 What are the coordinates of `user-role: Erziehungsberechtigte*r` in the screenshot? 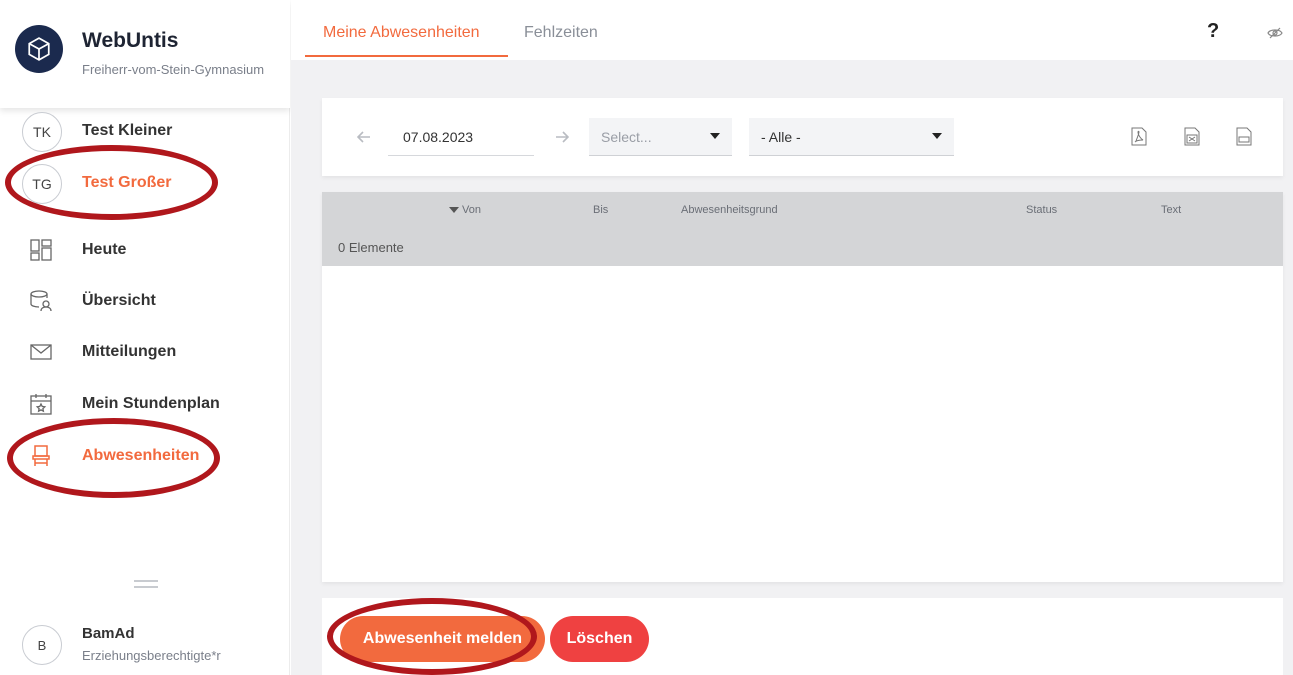 It's located at (151, 655).